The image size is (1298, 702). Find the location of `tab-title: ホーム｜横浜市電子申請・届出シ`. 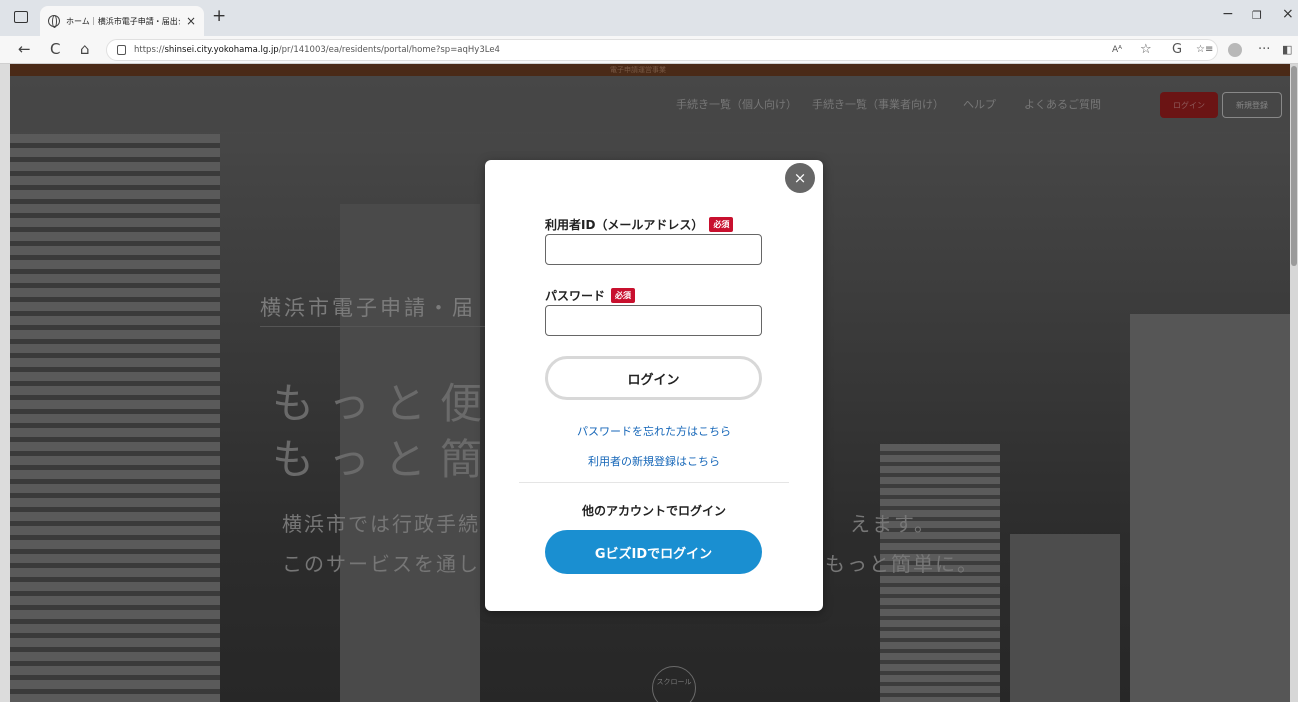

tab-title: ホーム｜横浜市電子申請・届出シ is located at coordinates (123, 21).